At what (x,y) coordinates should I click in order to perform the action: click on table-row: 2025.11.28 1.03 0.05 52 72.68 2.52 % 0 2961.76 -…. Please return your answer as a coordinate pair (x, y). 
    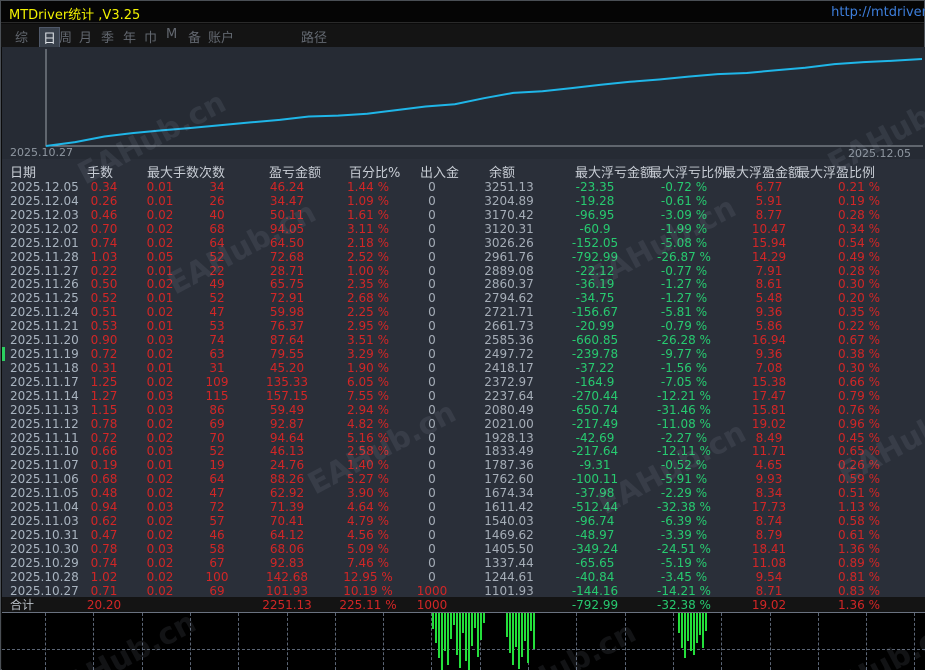
    Looking at the image, I should click on (463, 257).